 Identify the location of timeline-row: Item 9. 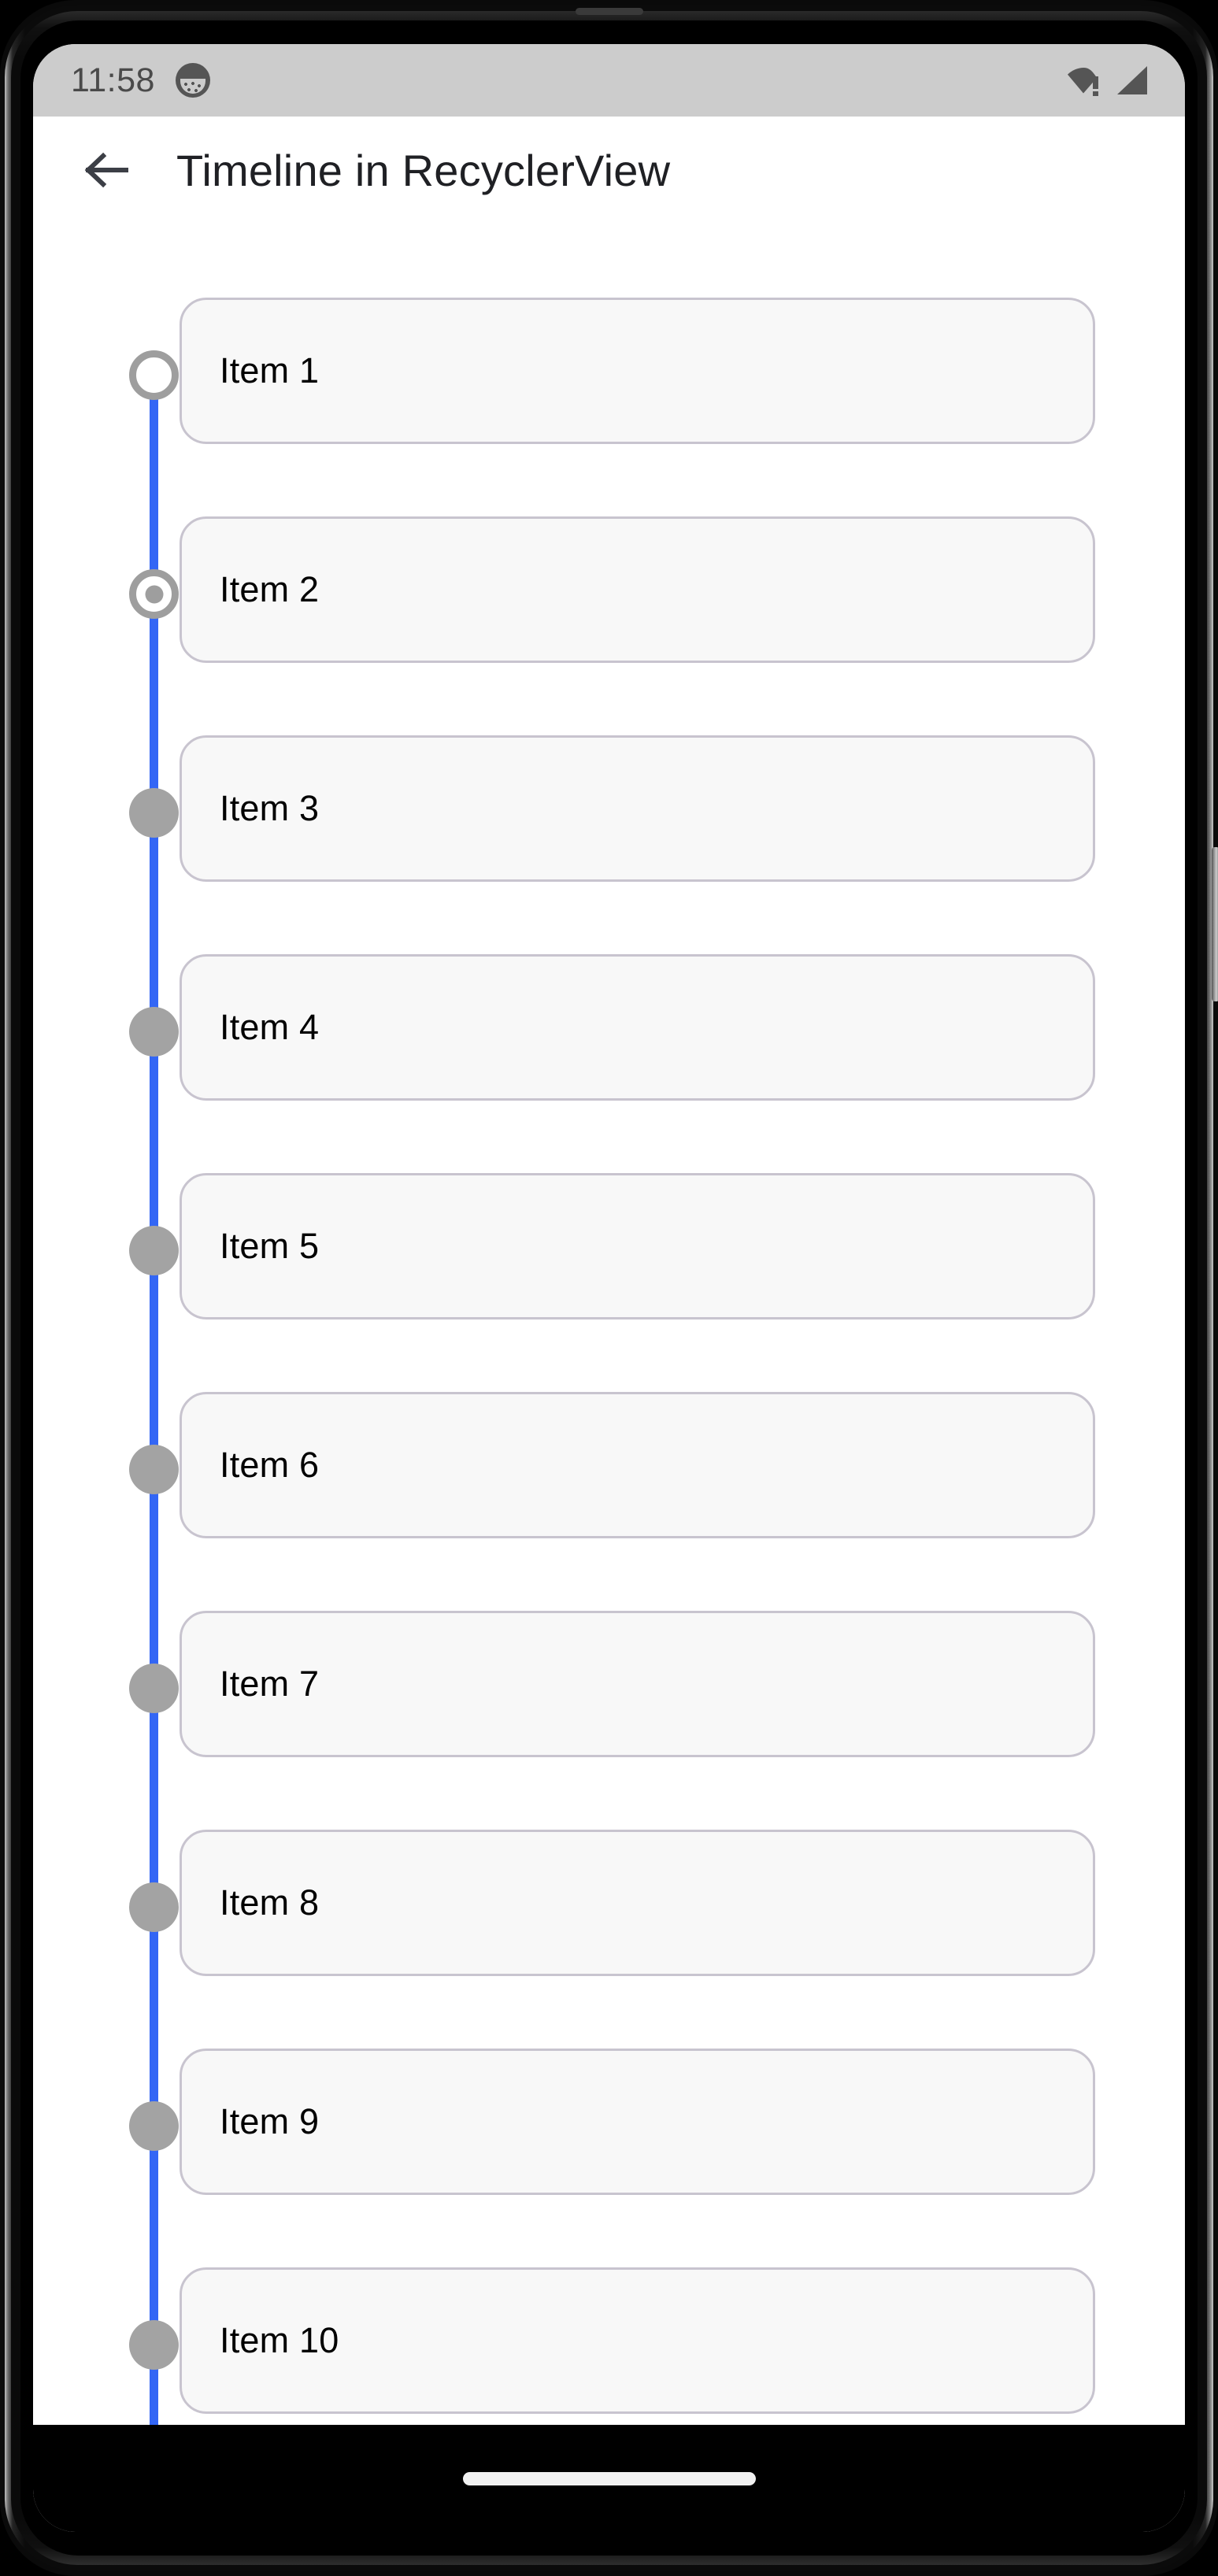
(609, 2121).